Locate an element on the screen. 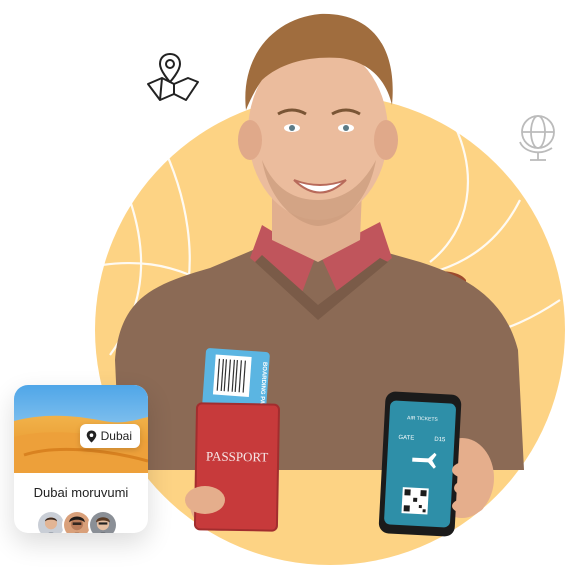  location-label: Dubai is located at coordinates (116, 436).